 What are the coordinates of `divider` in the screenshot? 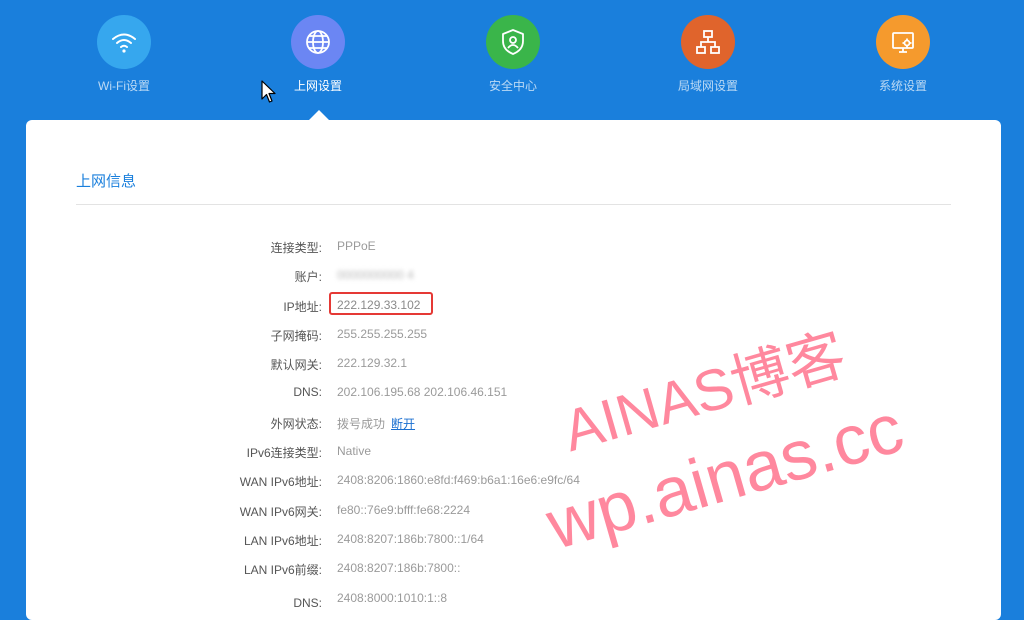 It's located at (513, 204).